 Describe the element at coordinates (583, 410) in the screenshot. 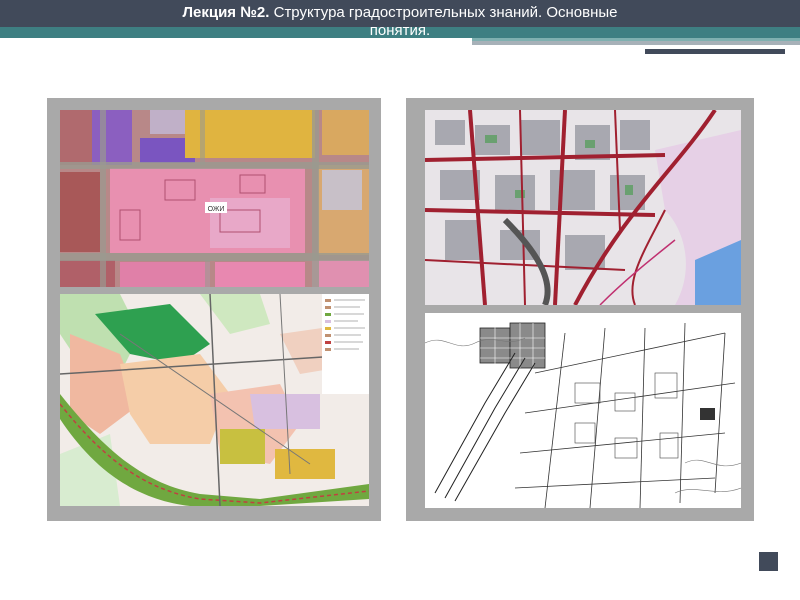

I see `bw-city-plan` at that location.